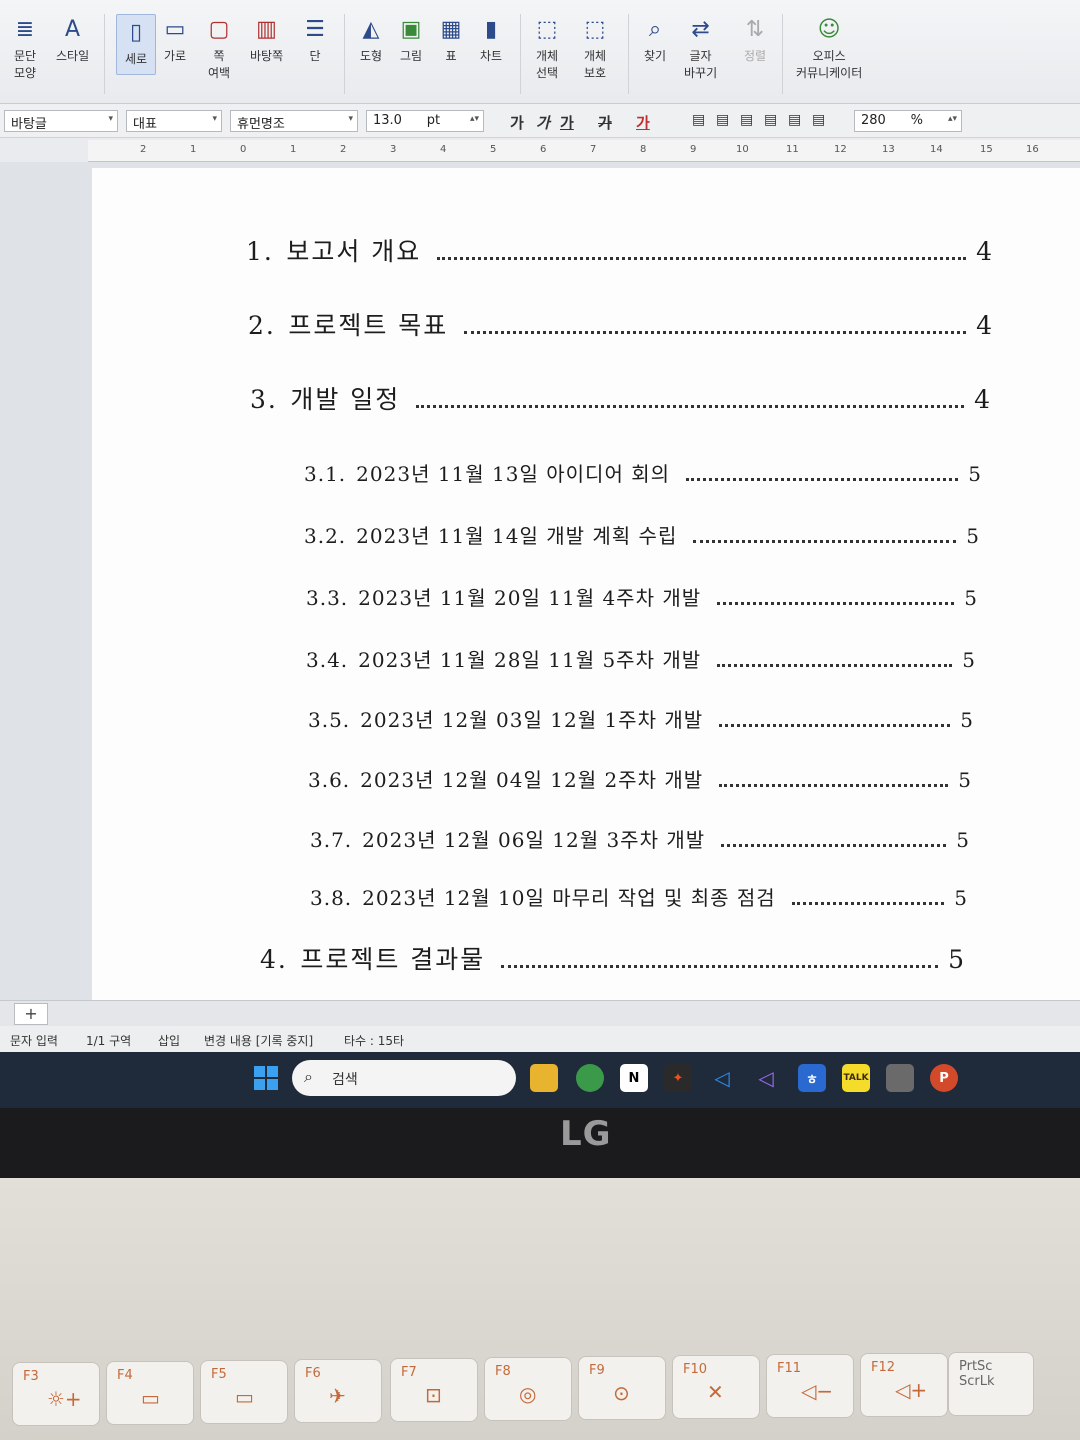 Image resolution: width=1080 pixels, height=1440 pixels. I want to click on taskbar-search-box: ⌕ 검색, so click(404, 1078).